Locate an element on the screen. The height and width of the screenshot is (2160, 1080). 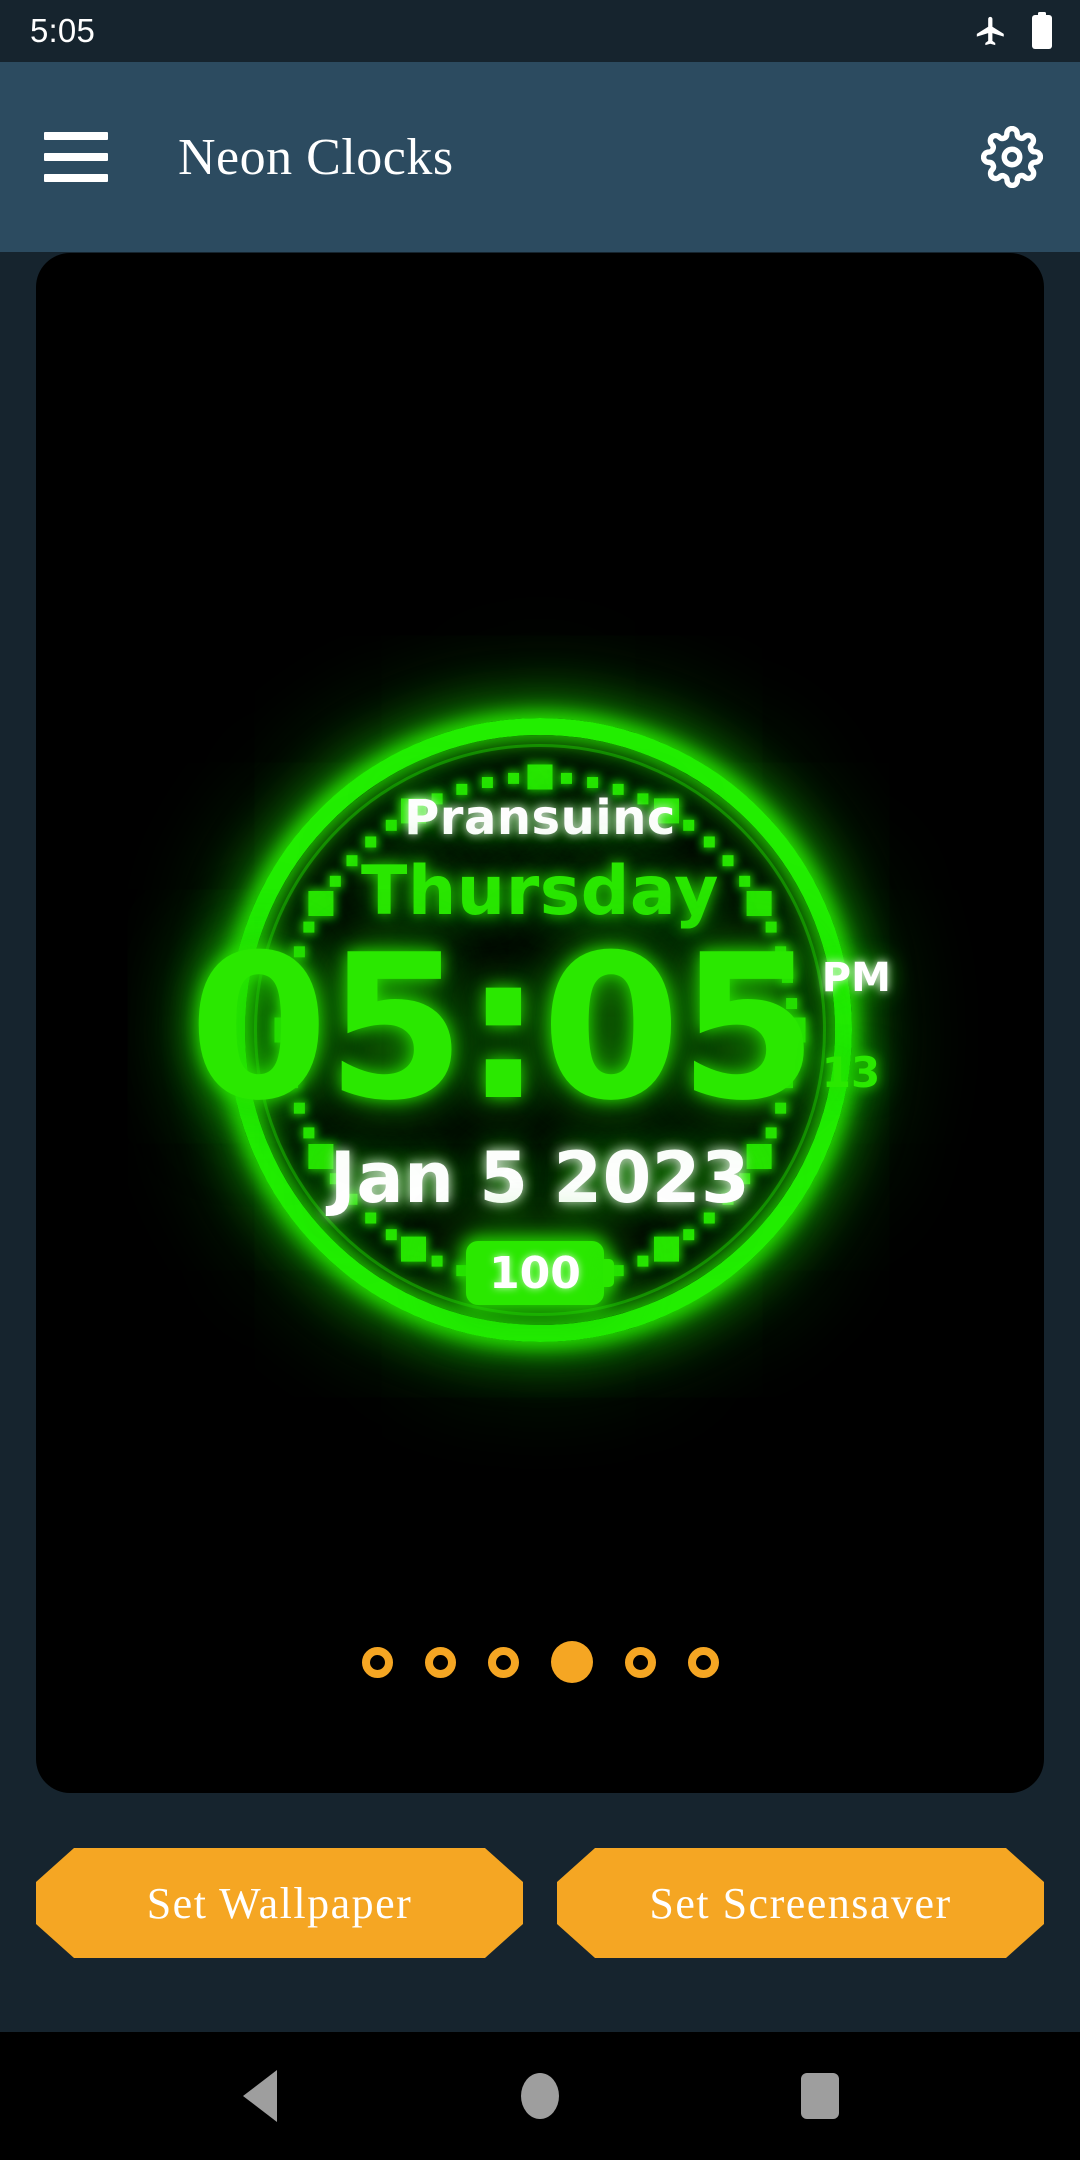
page-indicator is located at coordinates (540, 1662).